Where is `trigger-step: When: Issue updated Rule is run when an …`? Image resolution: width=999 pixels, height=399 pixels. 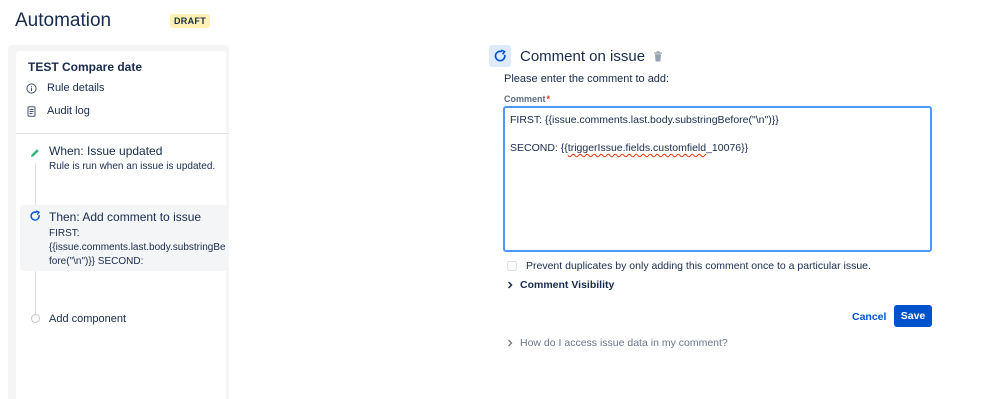
trigger-step: When: Issue updated Rule is run when an … is located at coordinates (124, 162).